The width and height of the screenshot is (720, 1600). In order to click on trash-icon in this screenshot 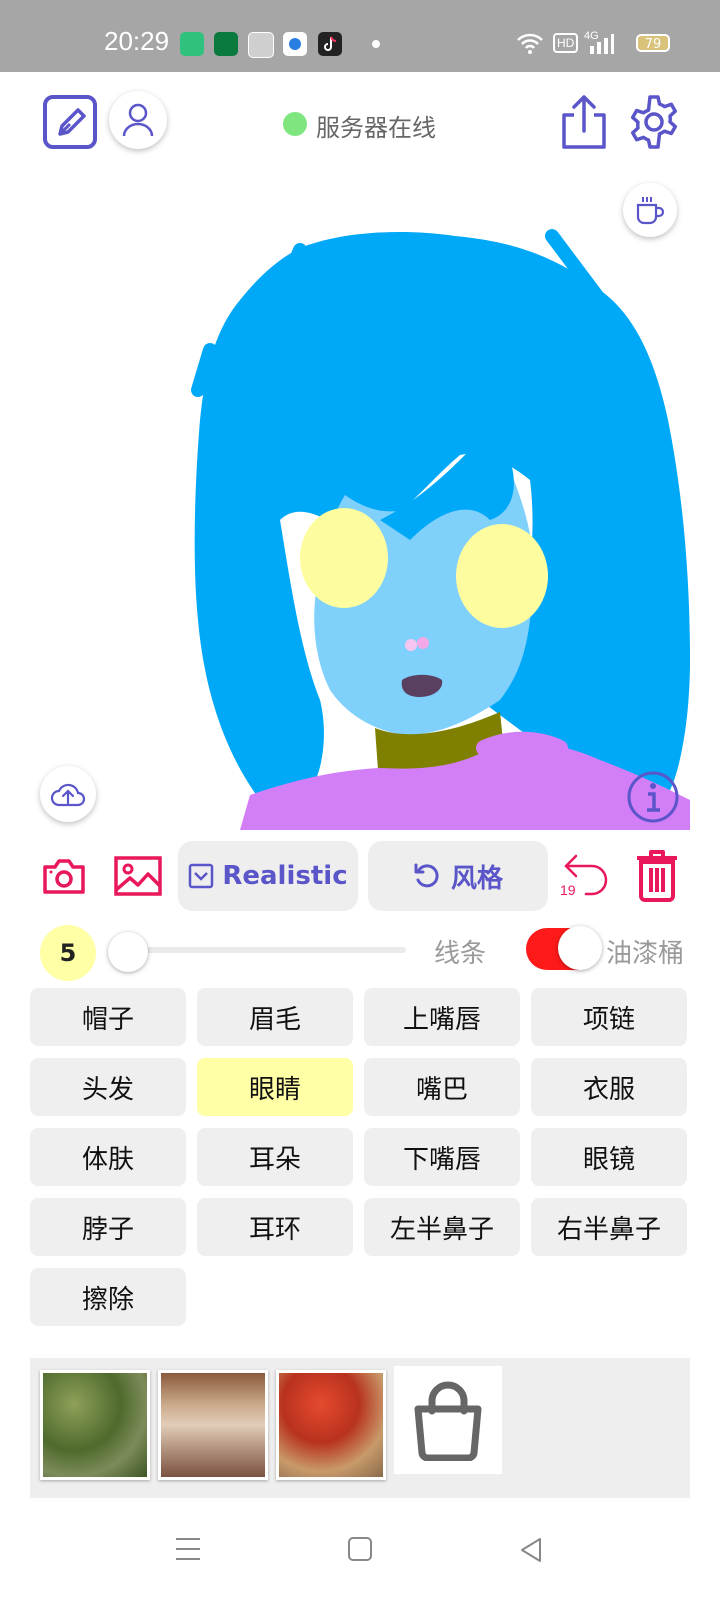, I will do `click(657, 876)`.